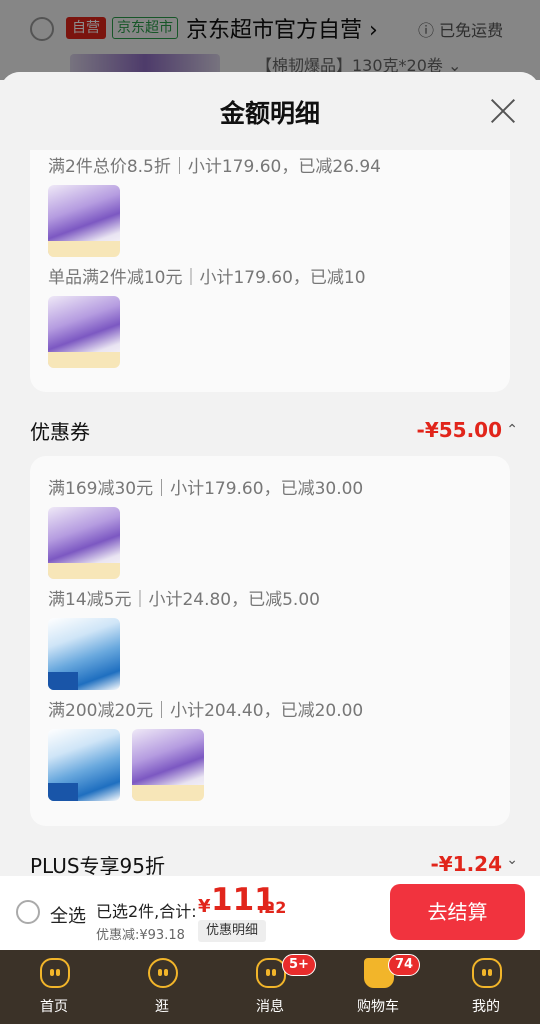 The width and height of the screenshot is (540, 1024). I want to click on profile-icon, so click(487, 973).